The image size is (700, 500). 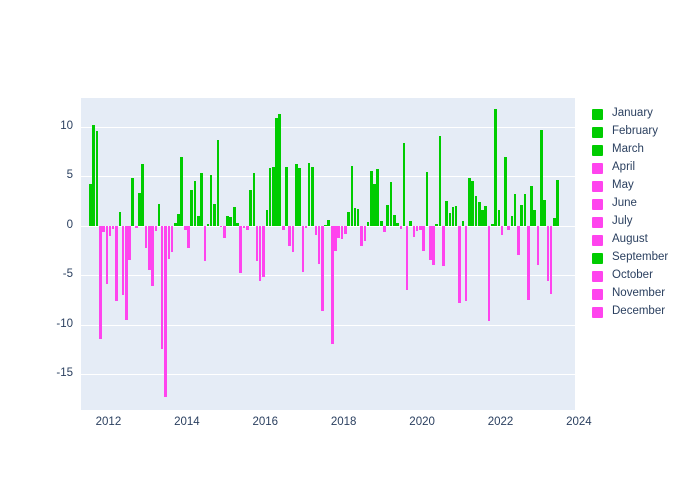 I want to click on legend-item-july: July, so click(x=644, y=222).